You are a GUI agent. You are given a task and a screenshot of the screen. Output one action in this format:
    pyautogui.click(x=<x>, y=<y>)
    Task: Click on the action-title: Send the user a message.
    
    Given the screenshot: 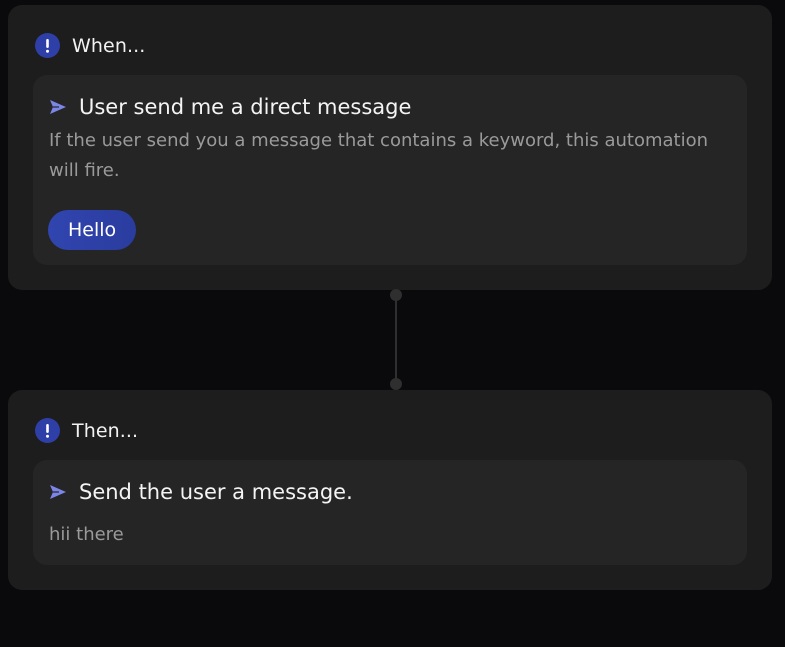 What is the action you would take?
    pyautogui.click(x=216, y=492)
    